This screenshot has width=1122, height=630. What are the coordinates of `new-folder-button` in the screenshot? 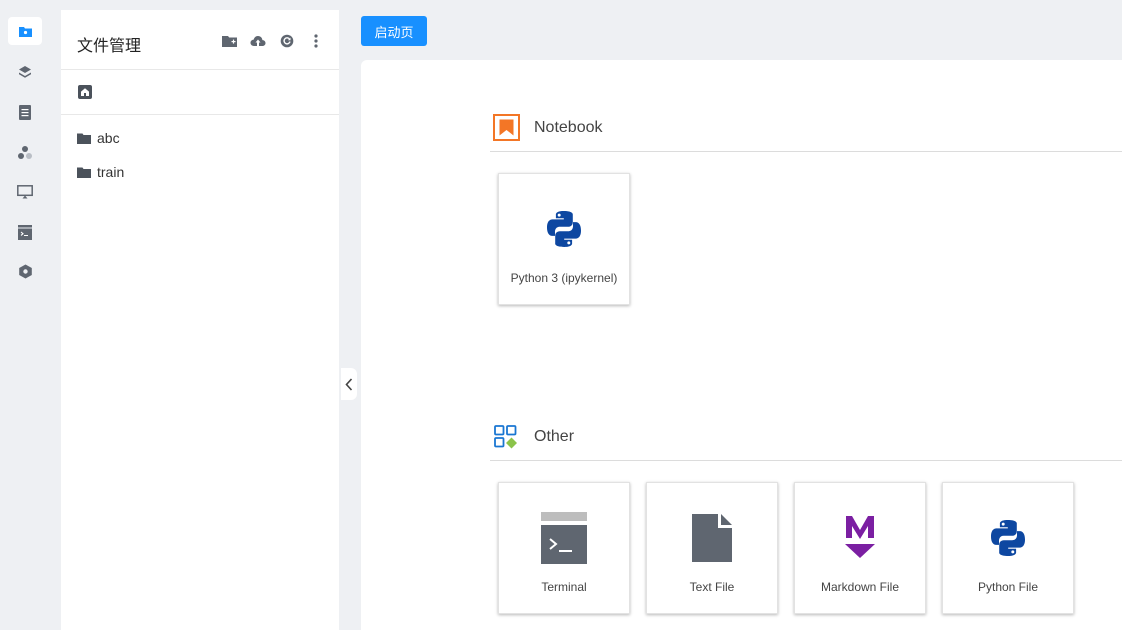 It's located at (229, 41).